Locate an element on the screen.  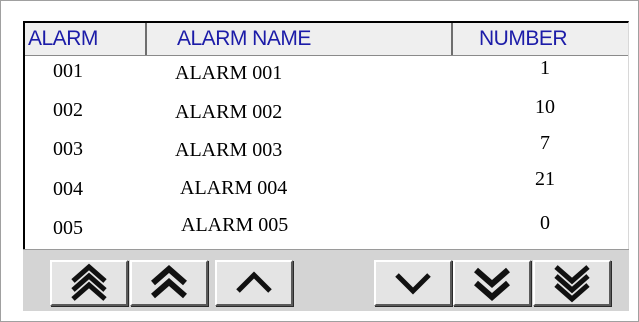
page-up-button is located at coordinates (169, 283).